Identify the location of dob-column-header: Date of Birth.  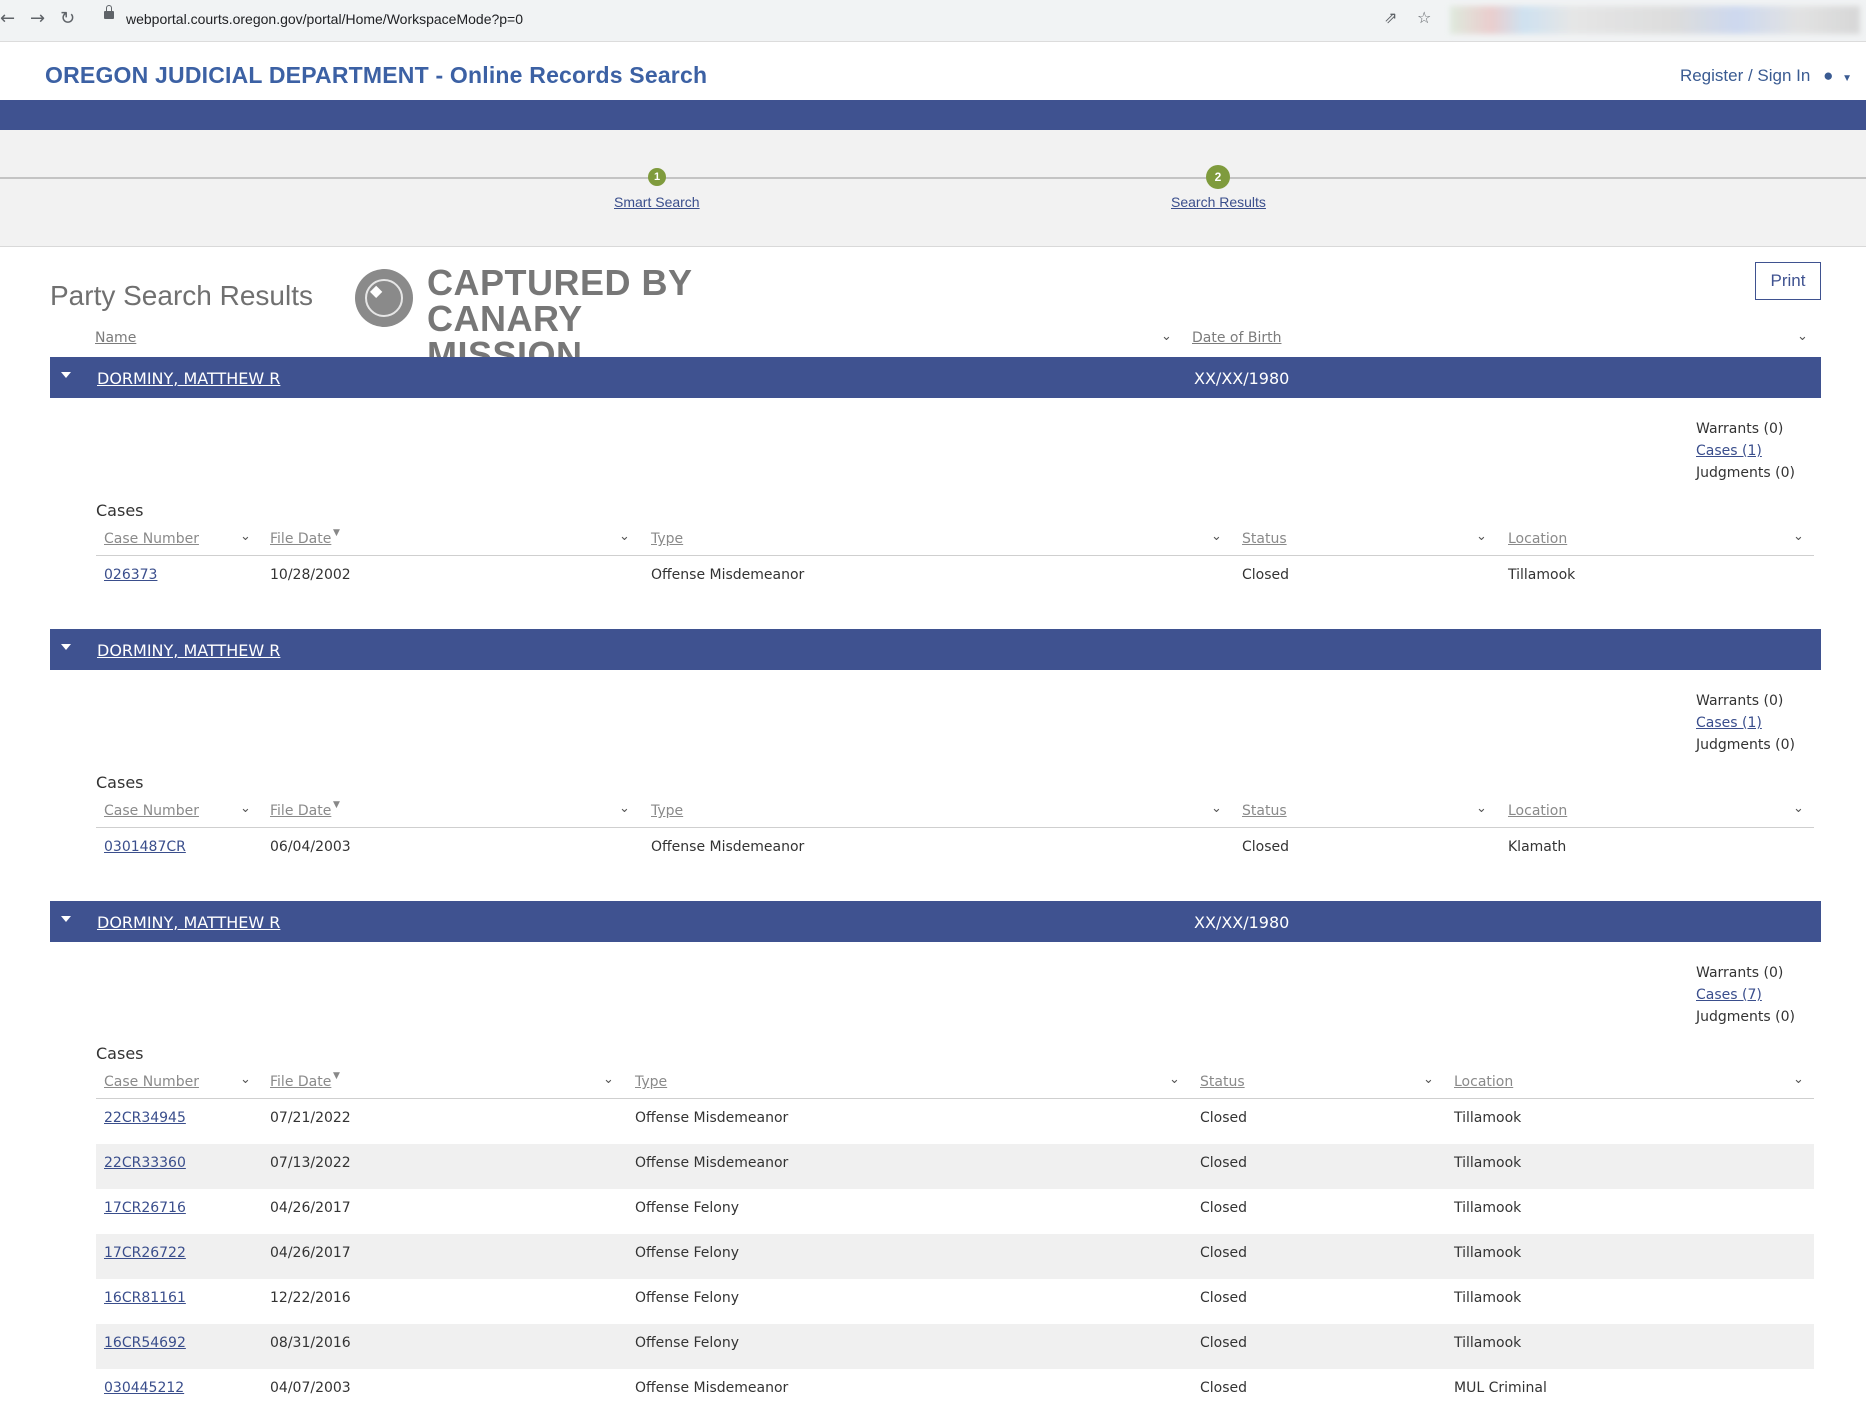
(1236, 338).